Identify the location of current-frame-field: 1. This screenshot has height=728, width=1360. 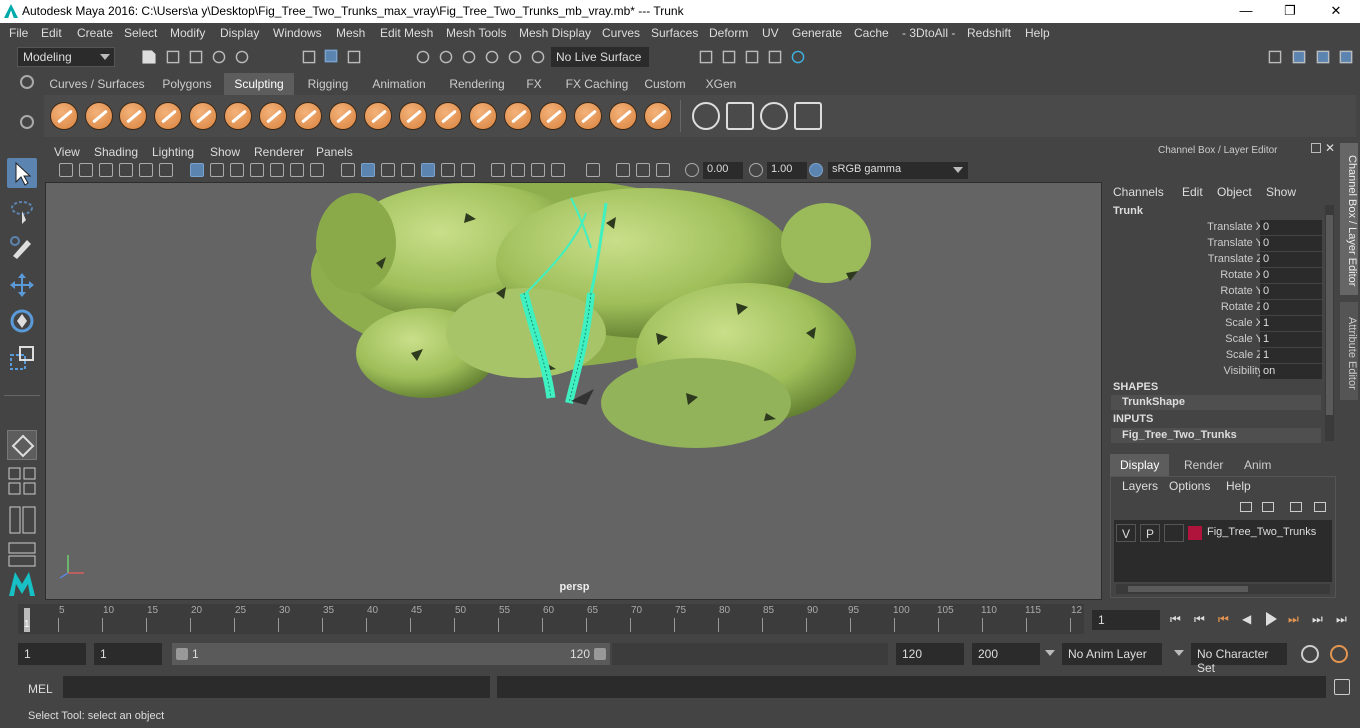
(1126, 620).